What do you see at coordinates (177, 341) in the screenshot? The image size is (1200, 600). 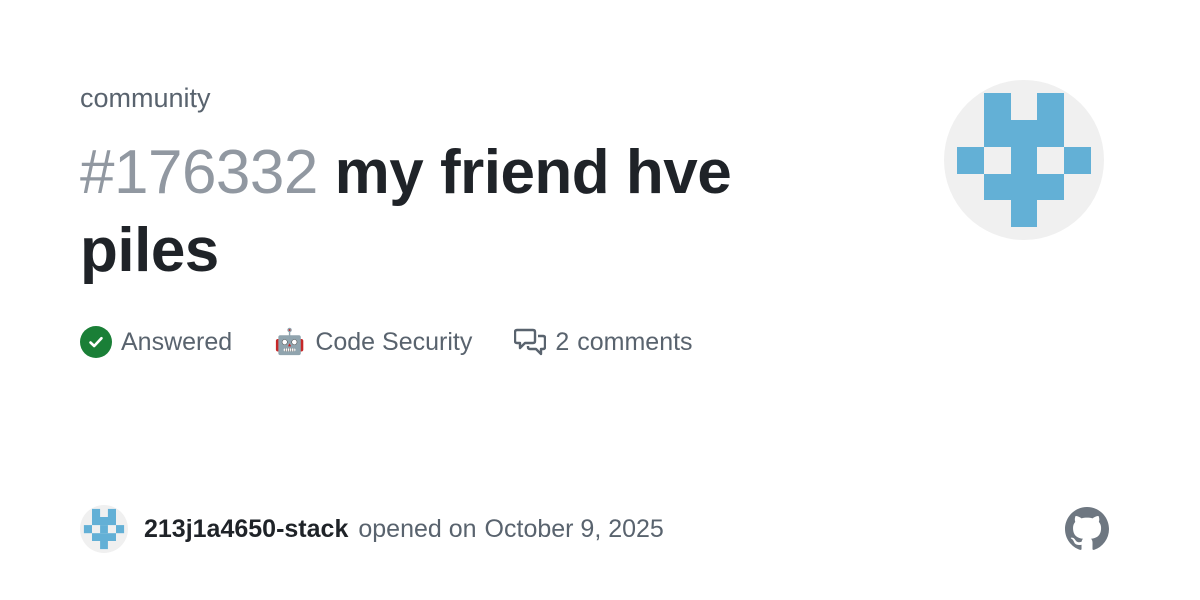 I see `status-label: Answered` at bounding box center [177, 341].